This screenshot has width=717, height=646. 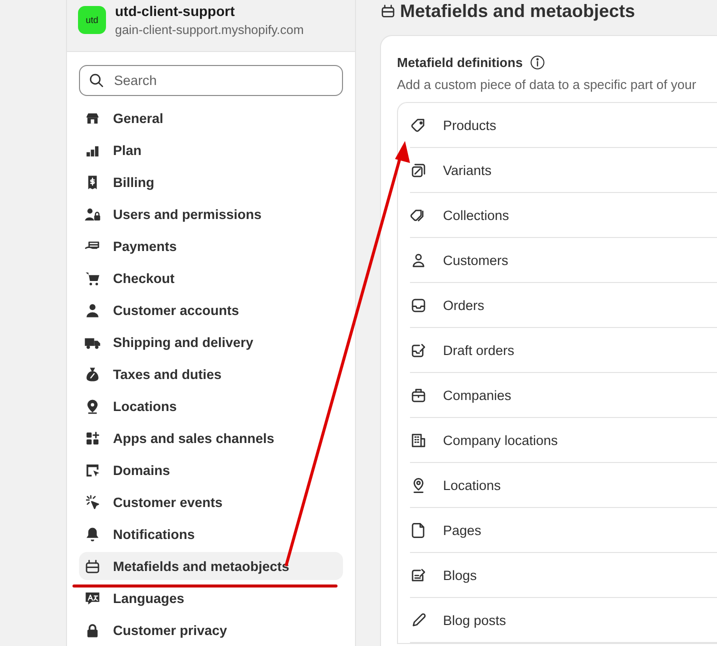 What do you see at coordinates (563, 395) in the screenshot?
I see `resource-row: Companies` at bounding box center [563, 395].